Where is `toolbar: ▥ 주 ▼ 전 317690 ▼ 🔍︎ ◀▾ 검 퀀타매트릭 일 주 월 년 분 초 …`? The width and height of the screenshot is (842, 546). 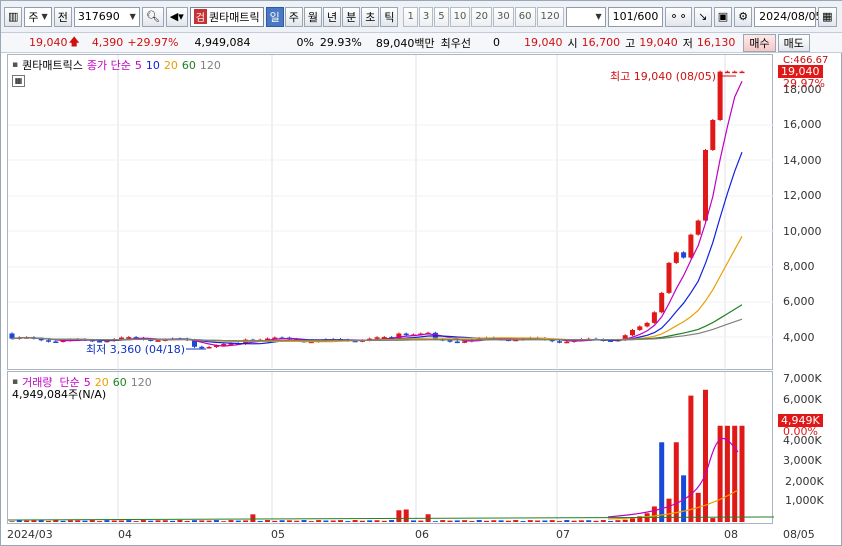
toolbar: ▥ 주 ▼ 전 317690 ▼ 🔍︎ ◀▾ 검 퀀타매트릭 일 주 월 년 분 초 … is located at coordinates (421, 17).